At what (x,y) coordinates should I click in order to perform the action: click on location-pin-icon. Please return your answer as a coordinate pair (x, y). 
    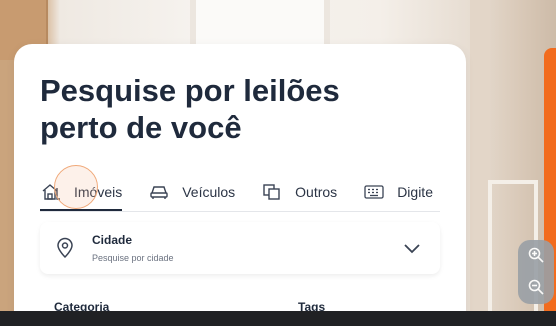
    Looking at the image, I should click on (65, 248).